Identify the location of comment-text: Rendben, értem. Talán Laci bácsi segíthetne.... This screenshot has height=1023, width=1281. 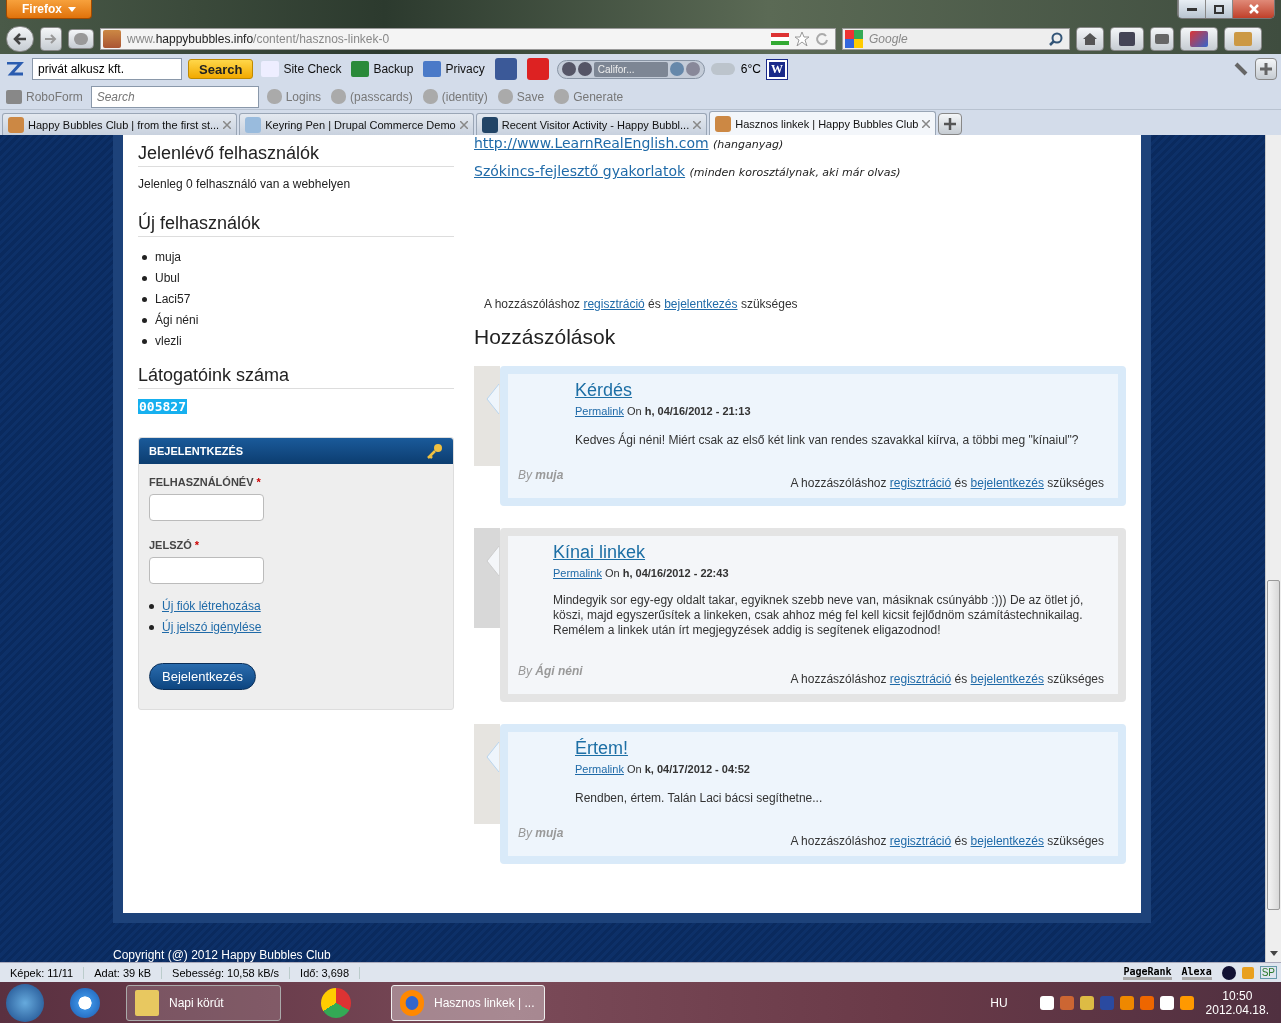
(699, 798).